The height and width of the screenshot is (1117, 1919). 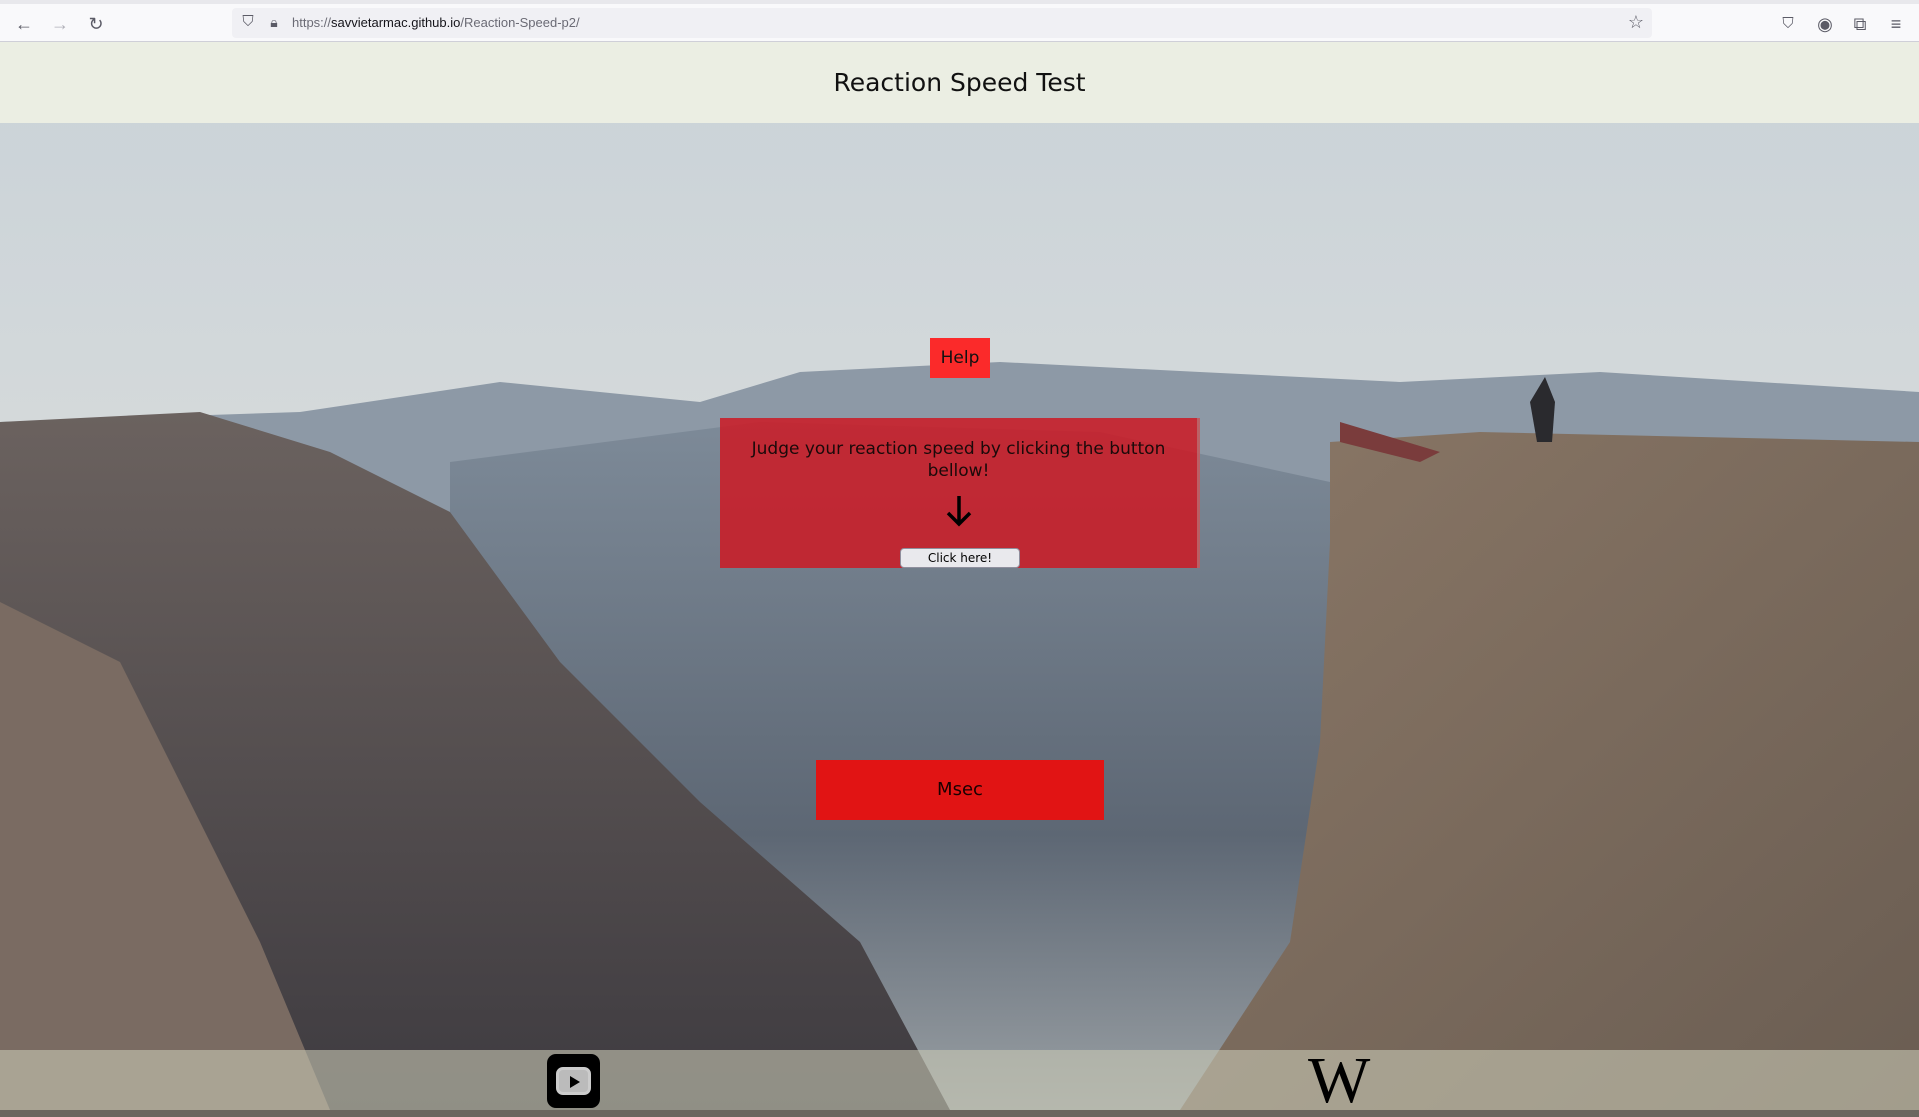 I want to click on forward-icon: →, so click(x=60, y=24).